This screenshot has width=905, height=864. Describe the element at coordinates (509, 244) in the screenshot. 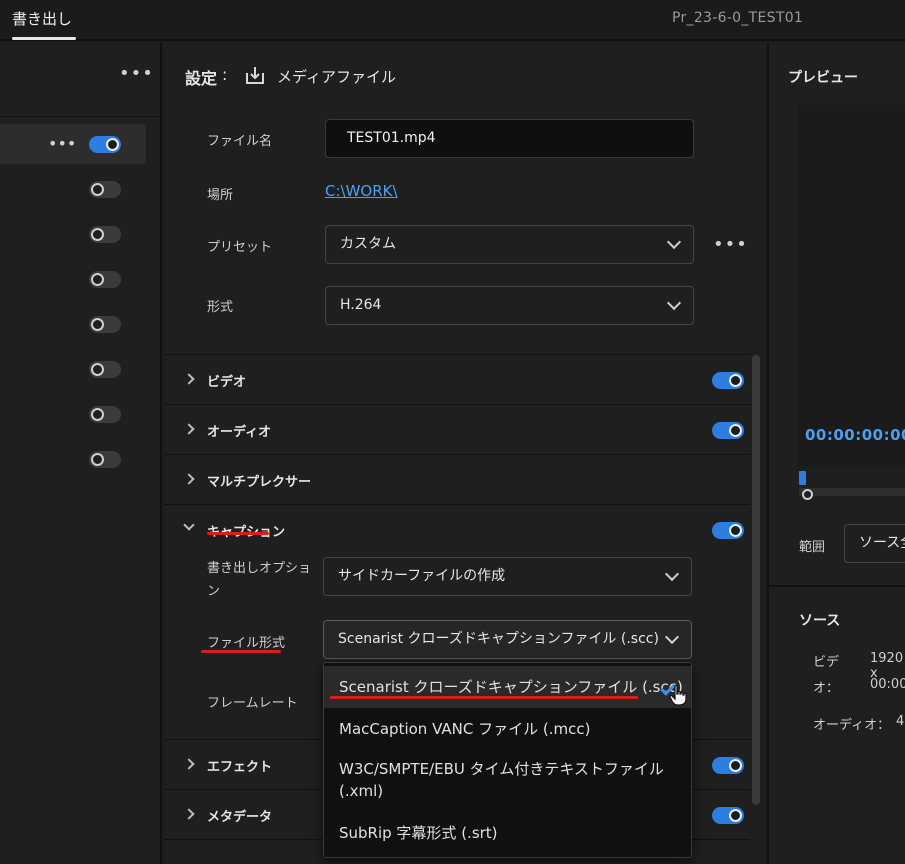

I see `preset-dropdown: カスタム` at that location.